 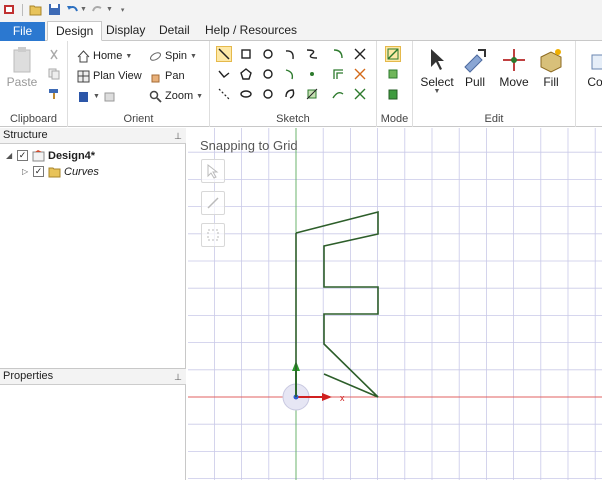 I want to click on tab-file: File, so click(x=22, y=31).